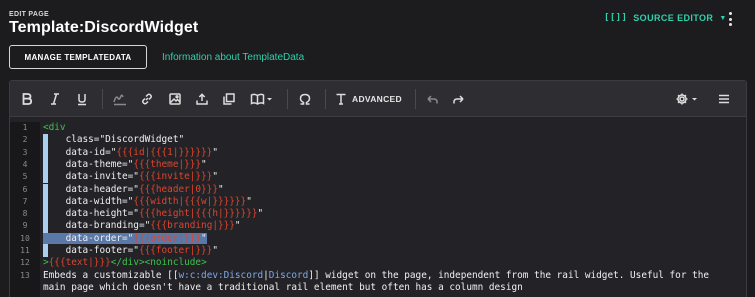 This screenshot has height=297, width=755. I want to click on code-line: 6 data-header="{{{header|0}}}", so click(378, 189).